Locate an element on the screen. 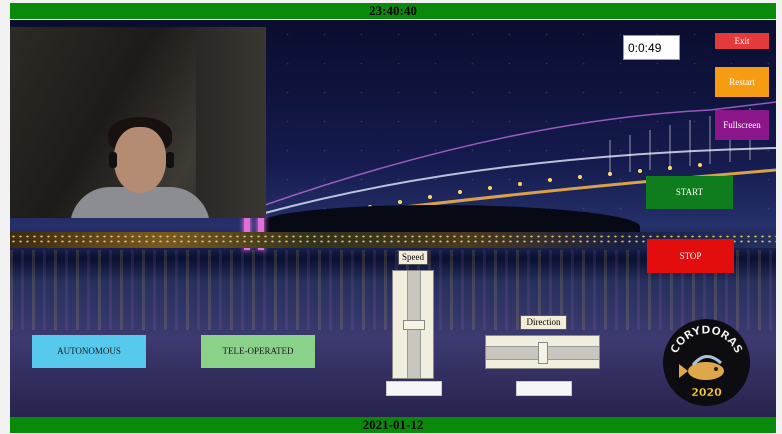 The image size is (782, 434). direction-slider is located at coordinates (542, 352).